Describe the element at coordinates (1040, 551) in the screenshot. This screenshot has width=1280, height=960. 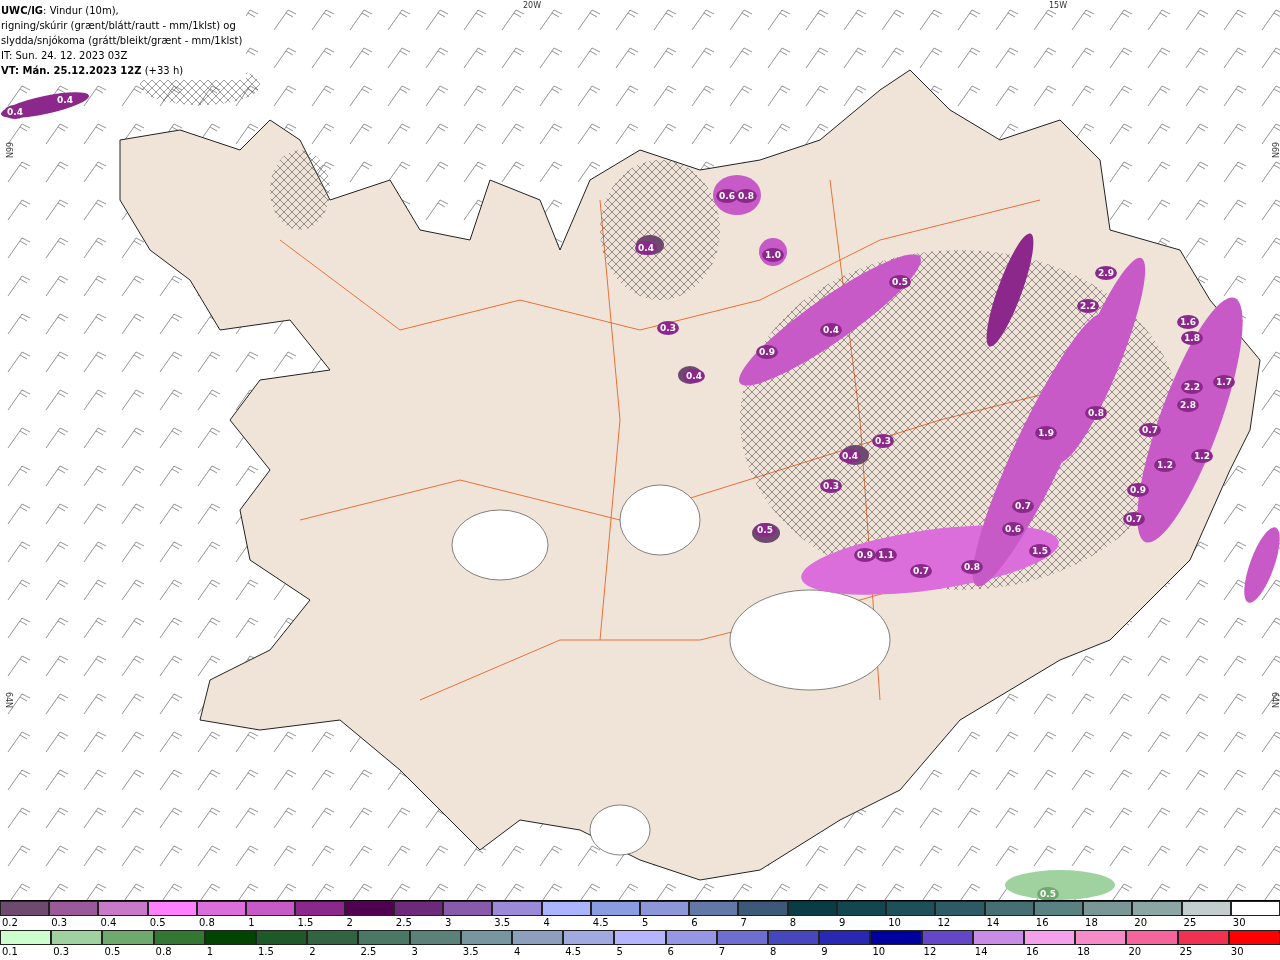
I see `precipitation-value-label: 1.5` at that location.